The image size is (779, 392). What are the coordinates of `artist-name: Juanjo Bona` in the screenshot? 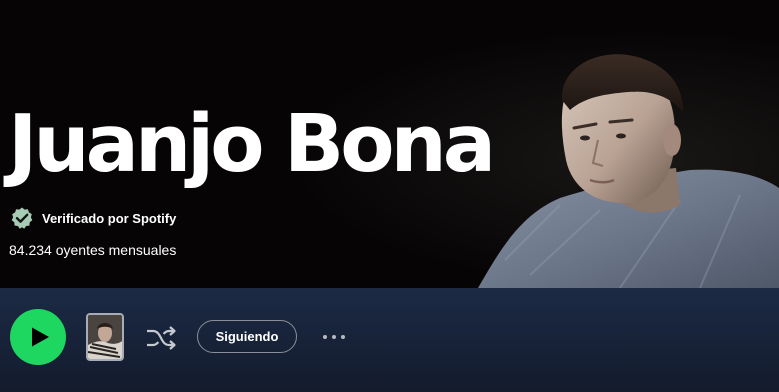 It's located at (252, 144).